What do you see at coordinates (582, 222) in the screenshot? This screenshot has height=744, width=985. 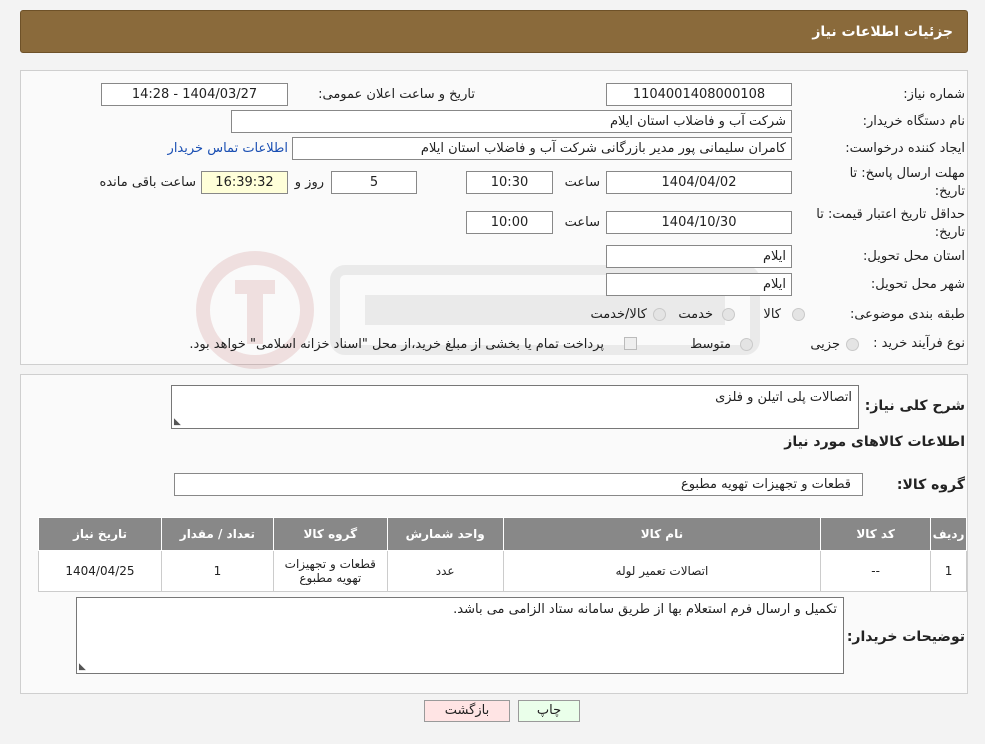 I see `price-validity-time-label: ساعت` at bounding box center [582, 222].